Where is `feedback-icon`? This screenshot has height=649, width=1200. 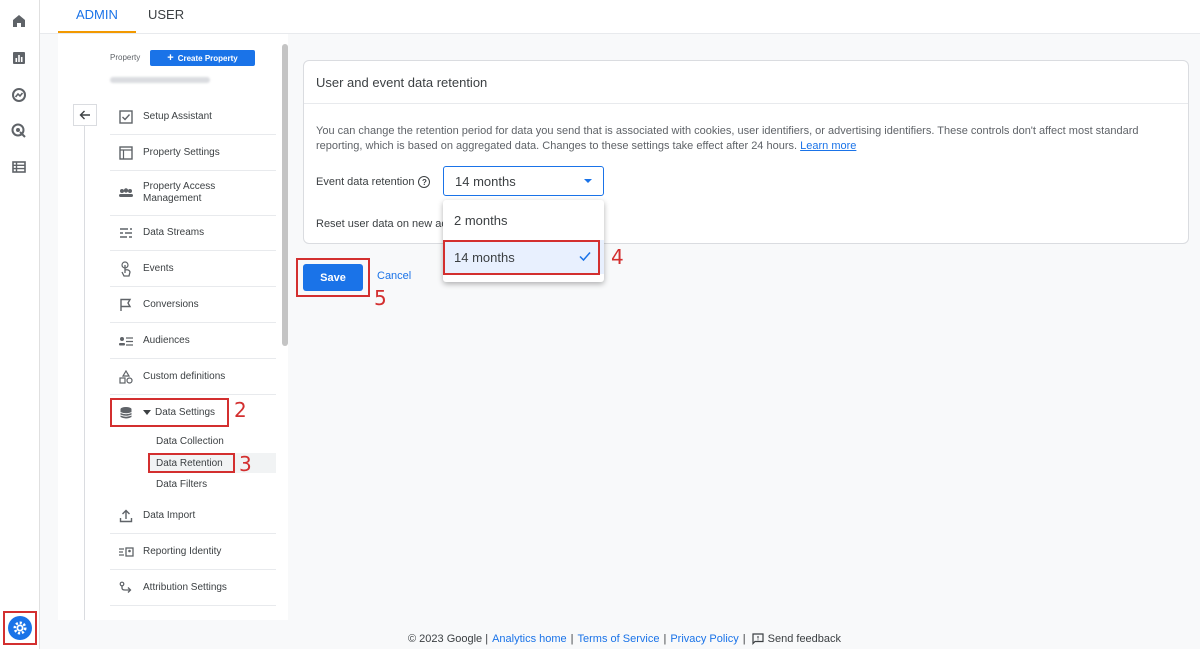
feedback-icon is located at coordinates (758, 639).